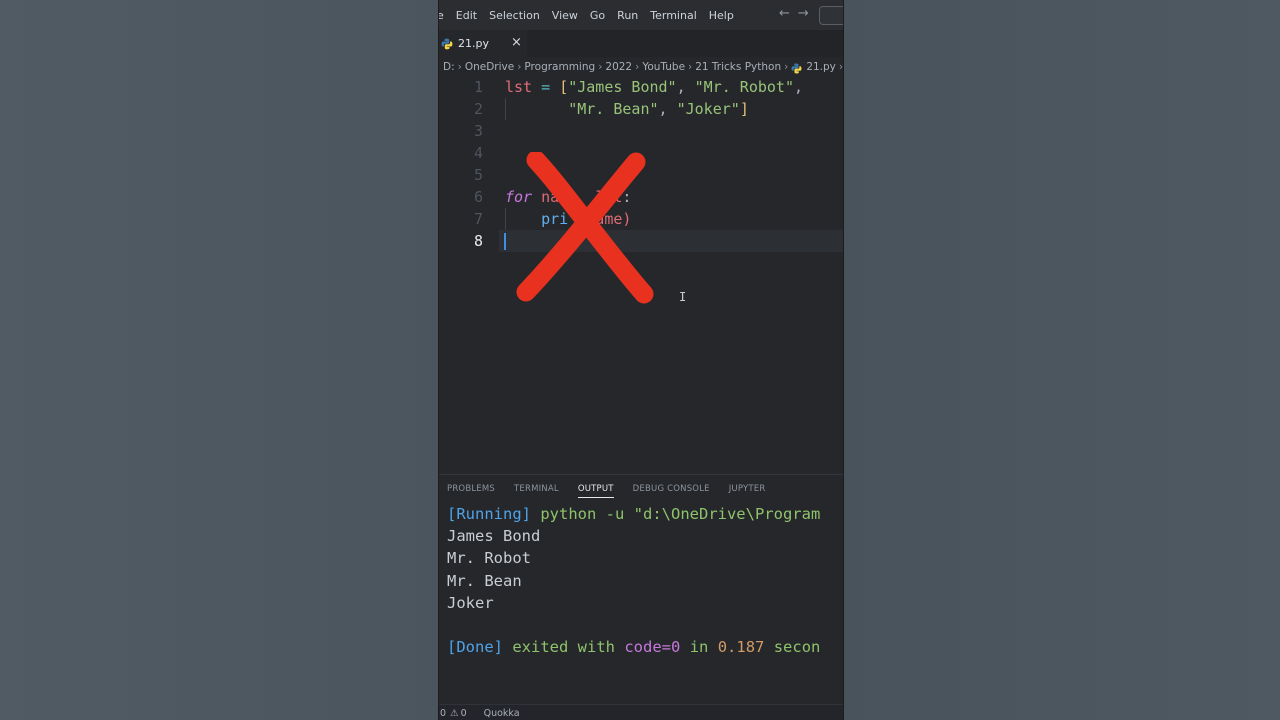  I want to click on code-line-3: 3, so click(641, 131).